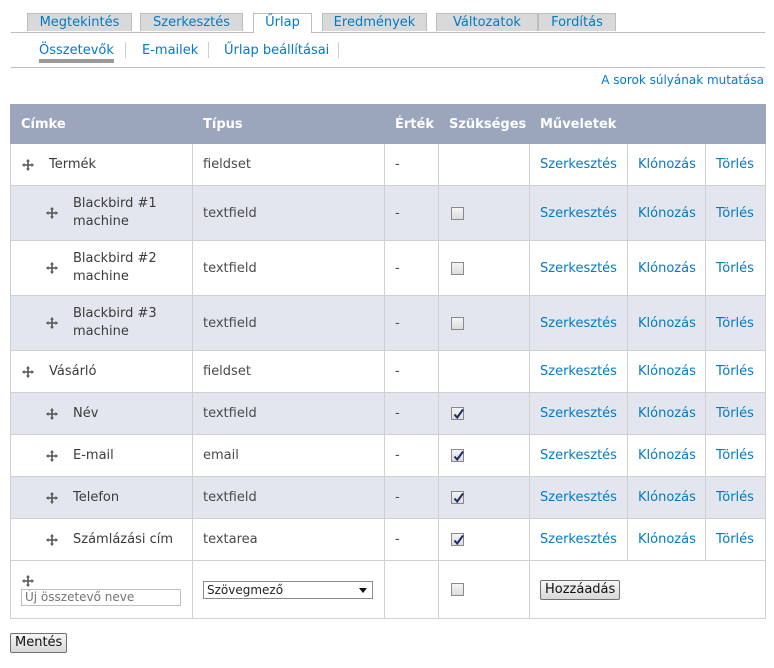 This screenshot has height=668, width=774. Describe the element at coordinates (101, 597) in the screenshot. I see `new-component-name-input` at that location.